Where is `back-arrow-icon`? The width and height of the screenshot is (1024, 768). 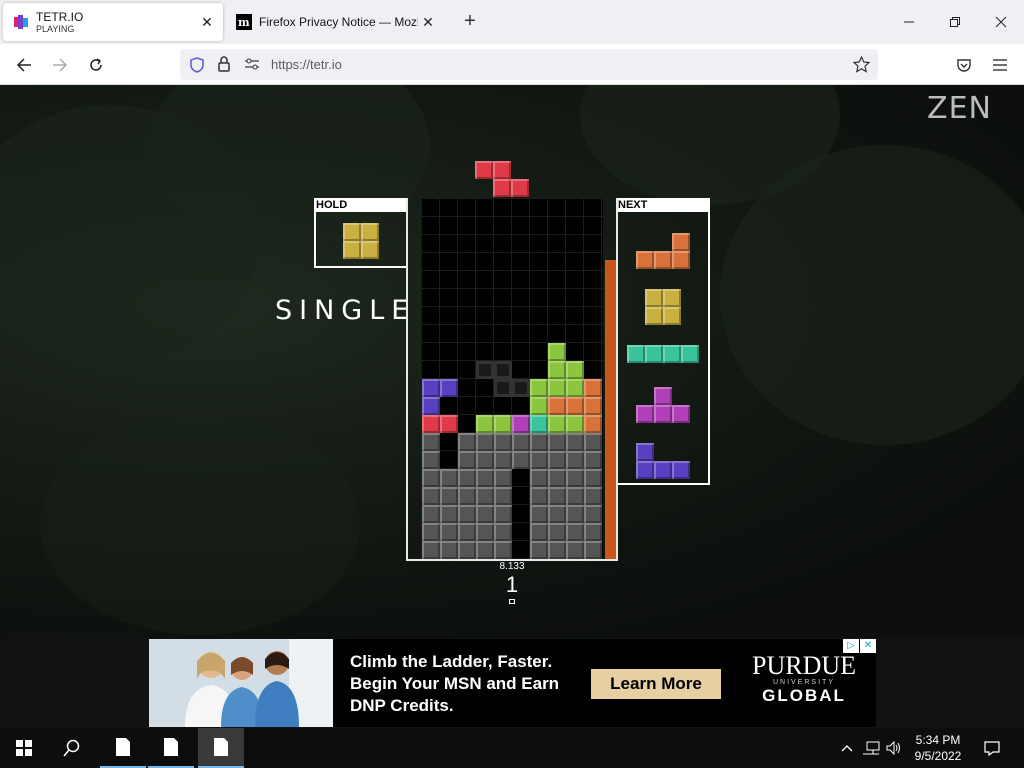 back-arrow-icon is located at coordinates (24, 65).